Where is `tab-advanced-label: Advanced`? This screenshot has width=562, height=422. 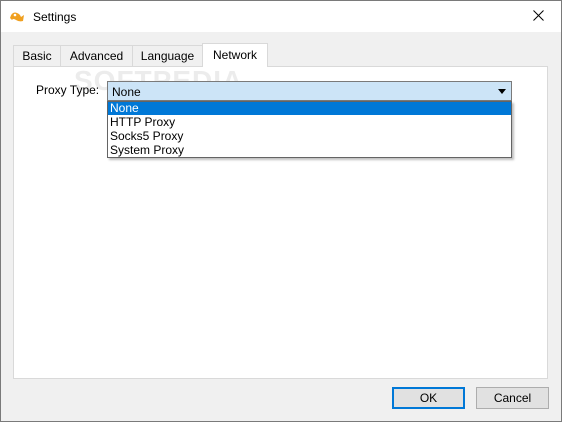 tab-advanced-label: Advanced is located at coordinates (96, 56).